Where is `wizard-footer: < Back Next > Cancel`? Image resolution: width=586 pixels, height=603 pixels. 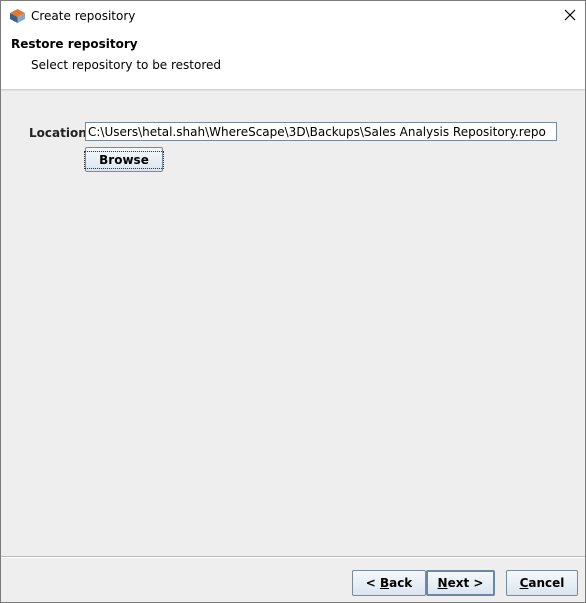
wizard-footer: < Back Next > Cancel is located at coordinates (293, 580).